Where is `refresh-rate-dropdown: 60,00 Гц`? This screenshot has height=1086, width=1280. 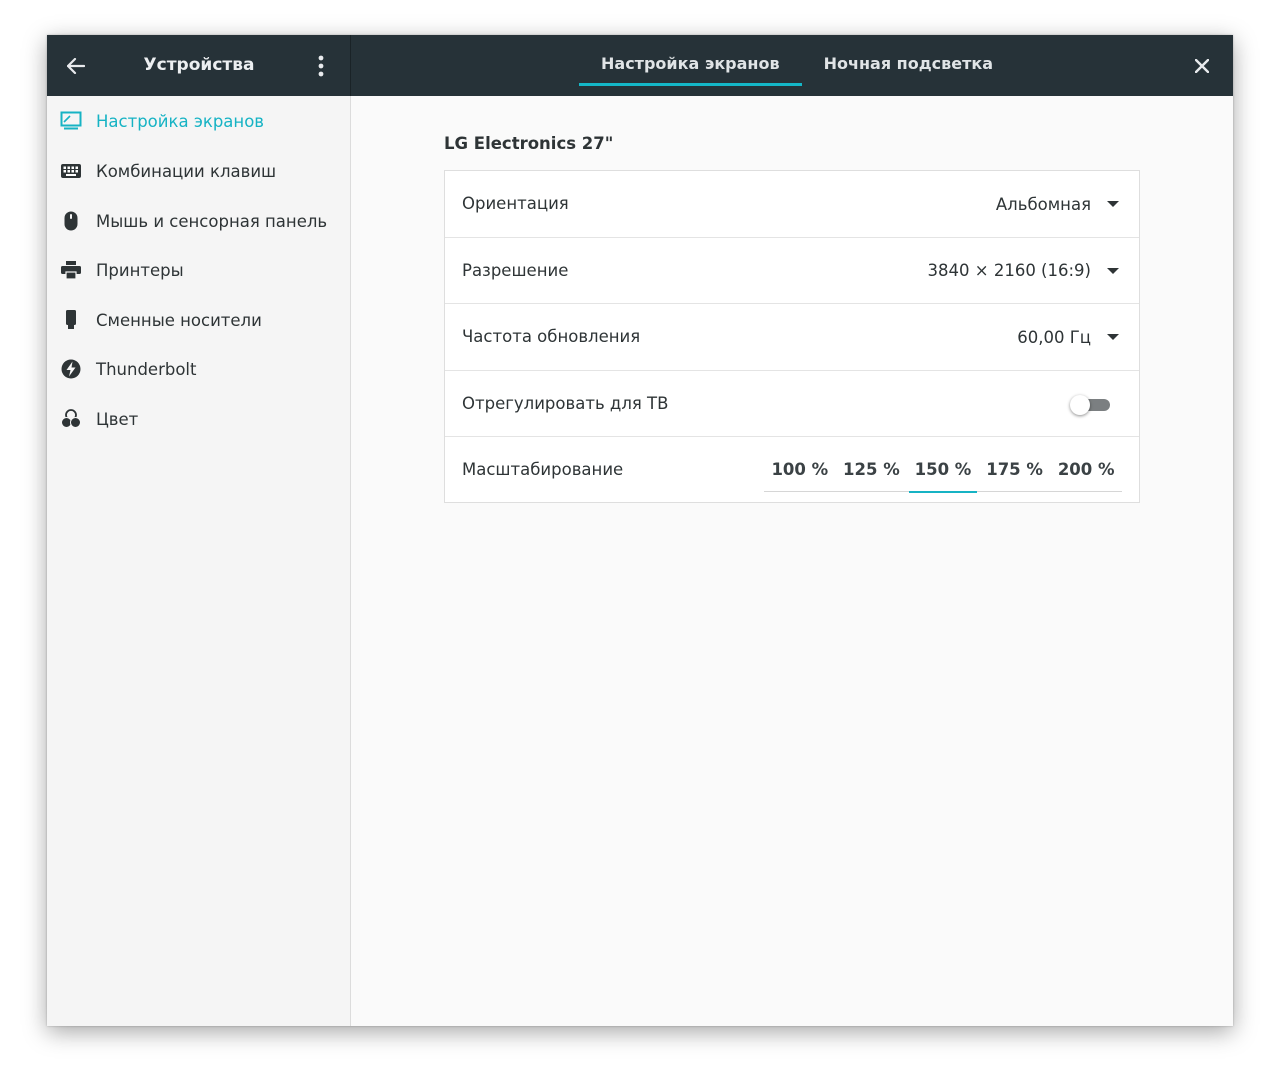
refresh-rate-dropdown: 60,00 Гц is located at coordinates (1068, 337).